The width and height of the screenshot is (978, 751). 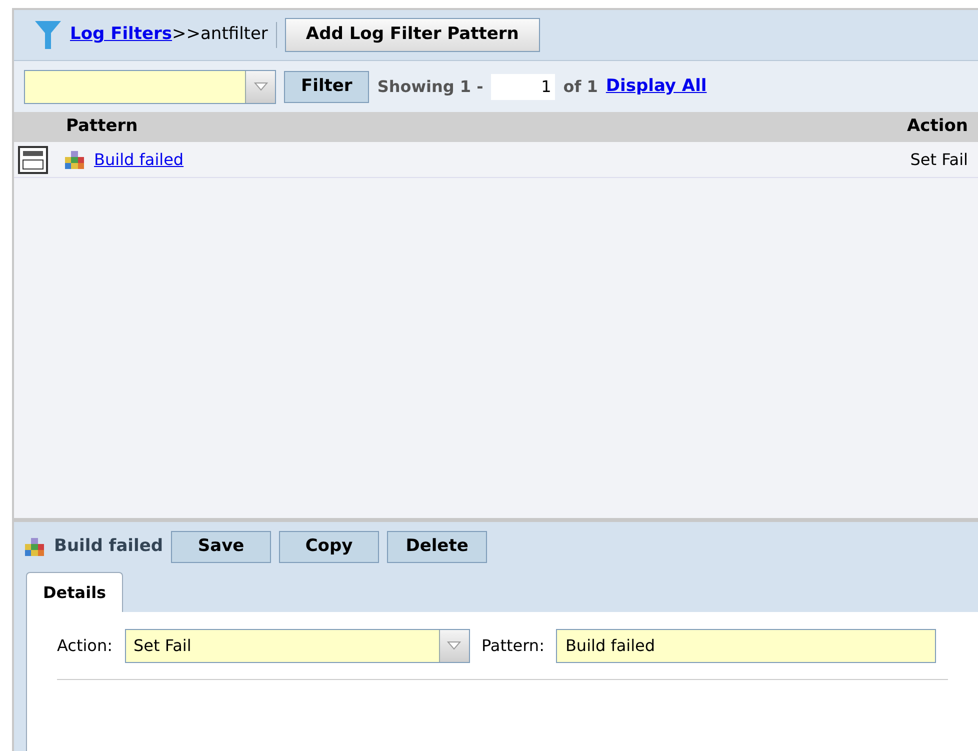 What do you see at coordinates (150, 87) in the screenshot?
I see `filter-dropdown` at bounding box center [150, 87].